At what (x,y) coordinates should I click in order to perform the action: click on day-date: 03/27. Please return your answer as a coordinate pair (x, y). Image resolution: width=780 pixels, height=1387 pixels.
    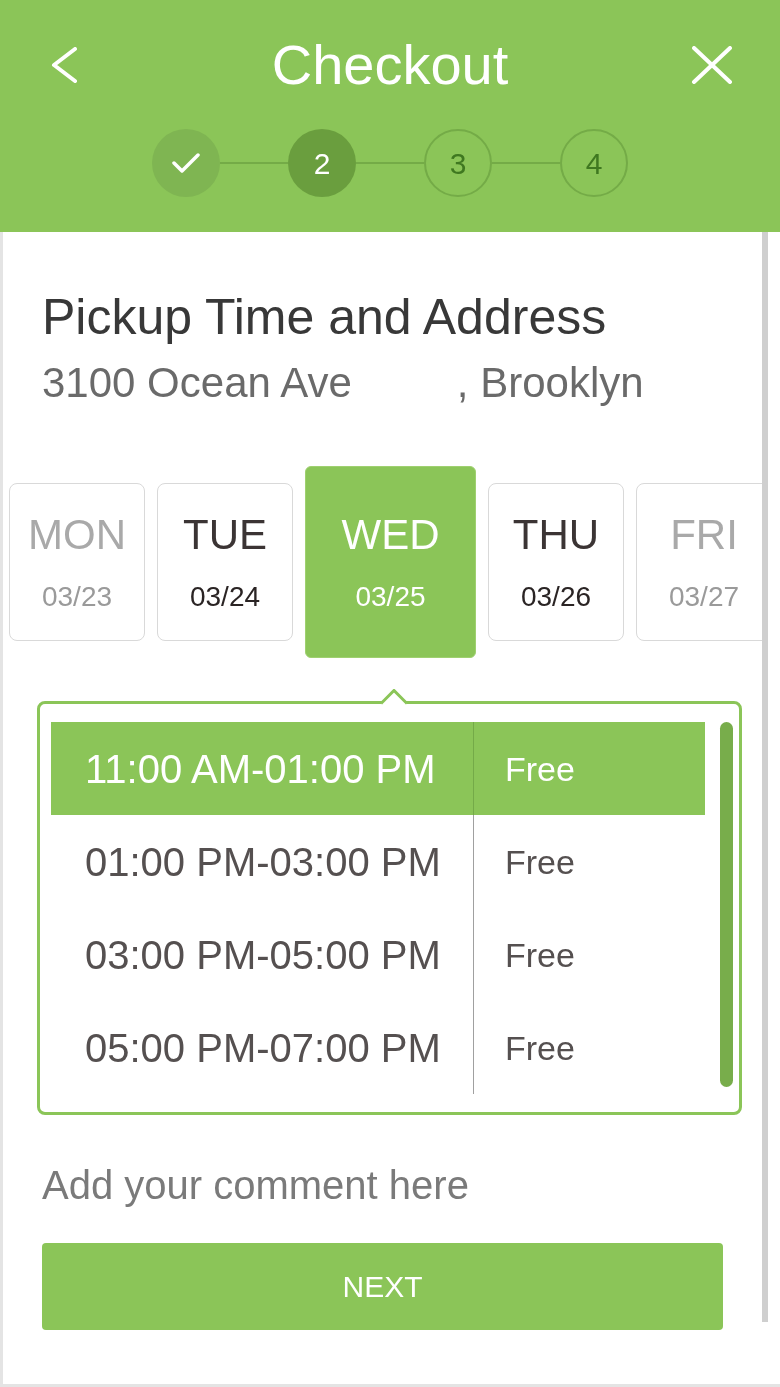
    Looking at the image, I should click on (704, 596).